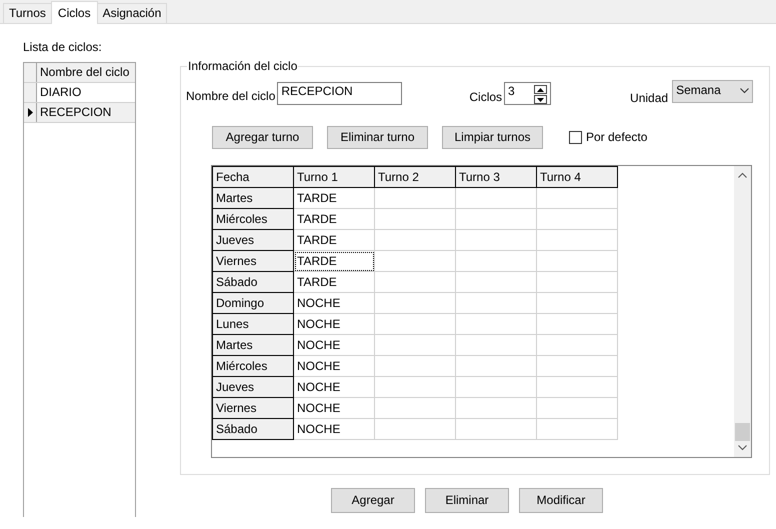  What do you see at coordinates (742, 311) in the screenshot?
I see `scrollbar` at bounding box center [742, 311].